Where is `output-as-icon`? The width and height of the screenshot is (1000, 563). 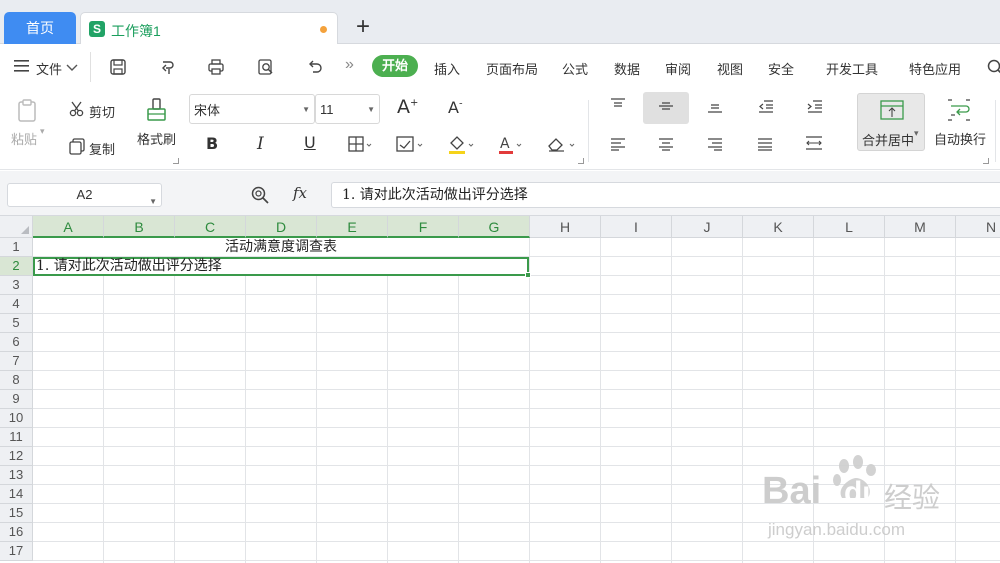
output-as-icon is located at coordinates (168, 67).